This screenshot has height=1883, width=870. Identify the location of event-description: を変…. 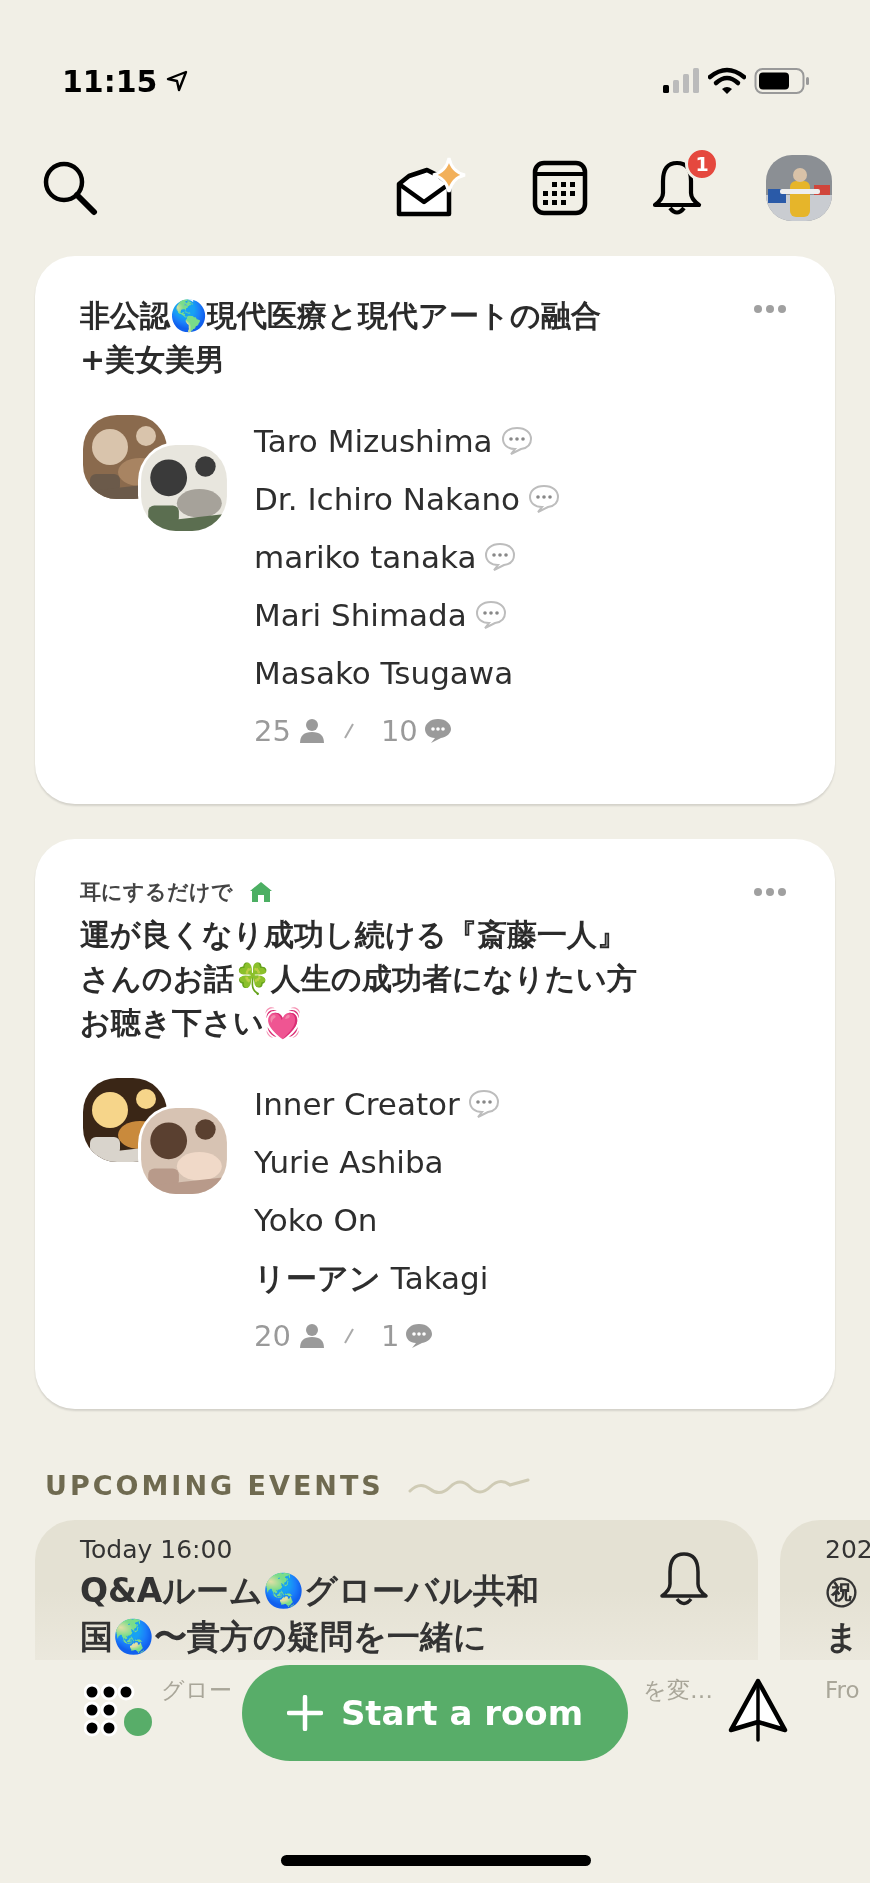
(678, 1690).